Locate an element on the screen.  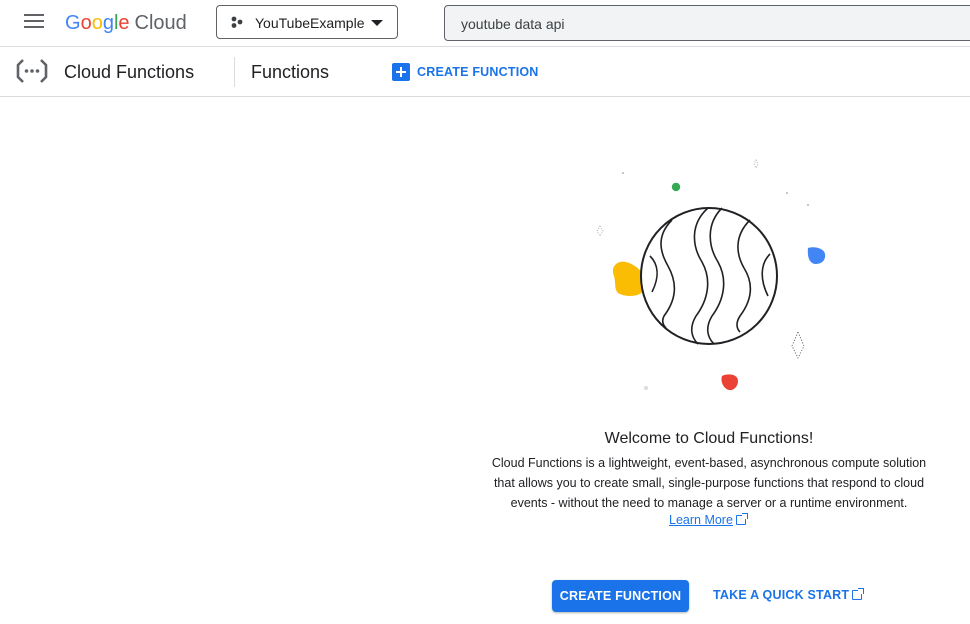
project-selector: YouTubeExample is located at coordinates (307, 22).